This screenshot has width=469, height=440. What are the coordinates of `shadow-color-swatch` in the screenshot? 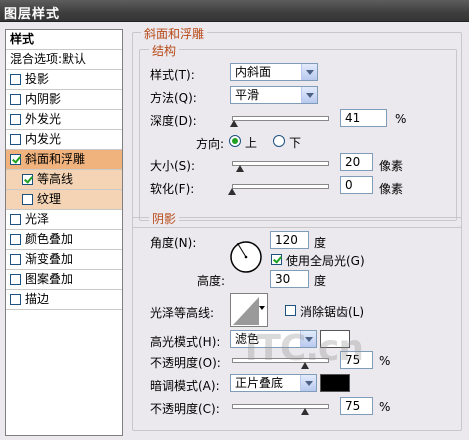 It's located at (335, 383).